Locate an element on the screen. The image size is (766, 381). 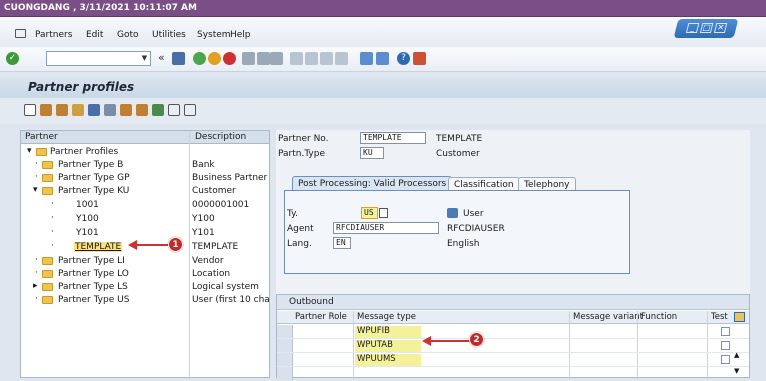
partner-type-field: KU is located at coordinates (372, 153).